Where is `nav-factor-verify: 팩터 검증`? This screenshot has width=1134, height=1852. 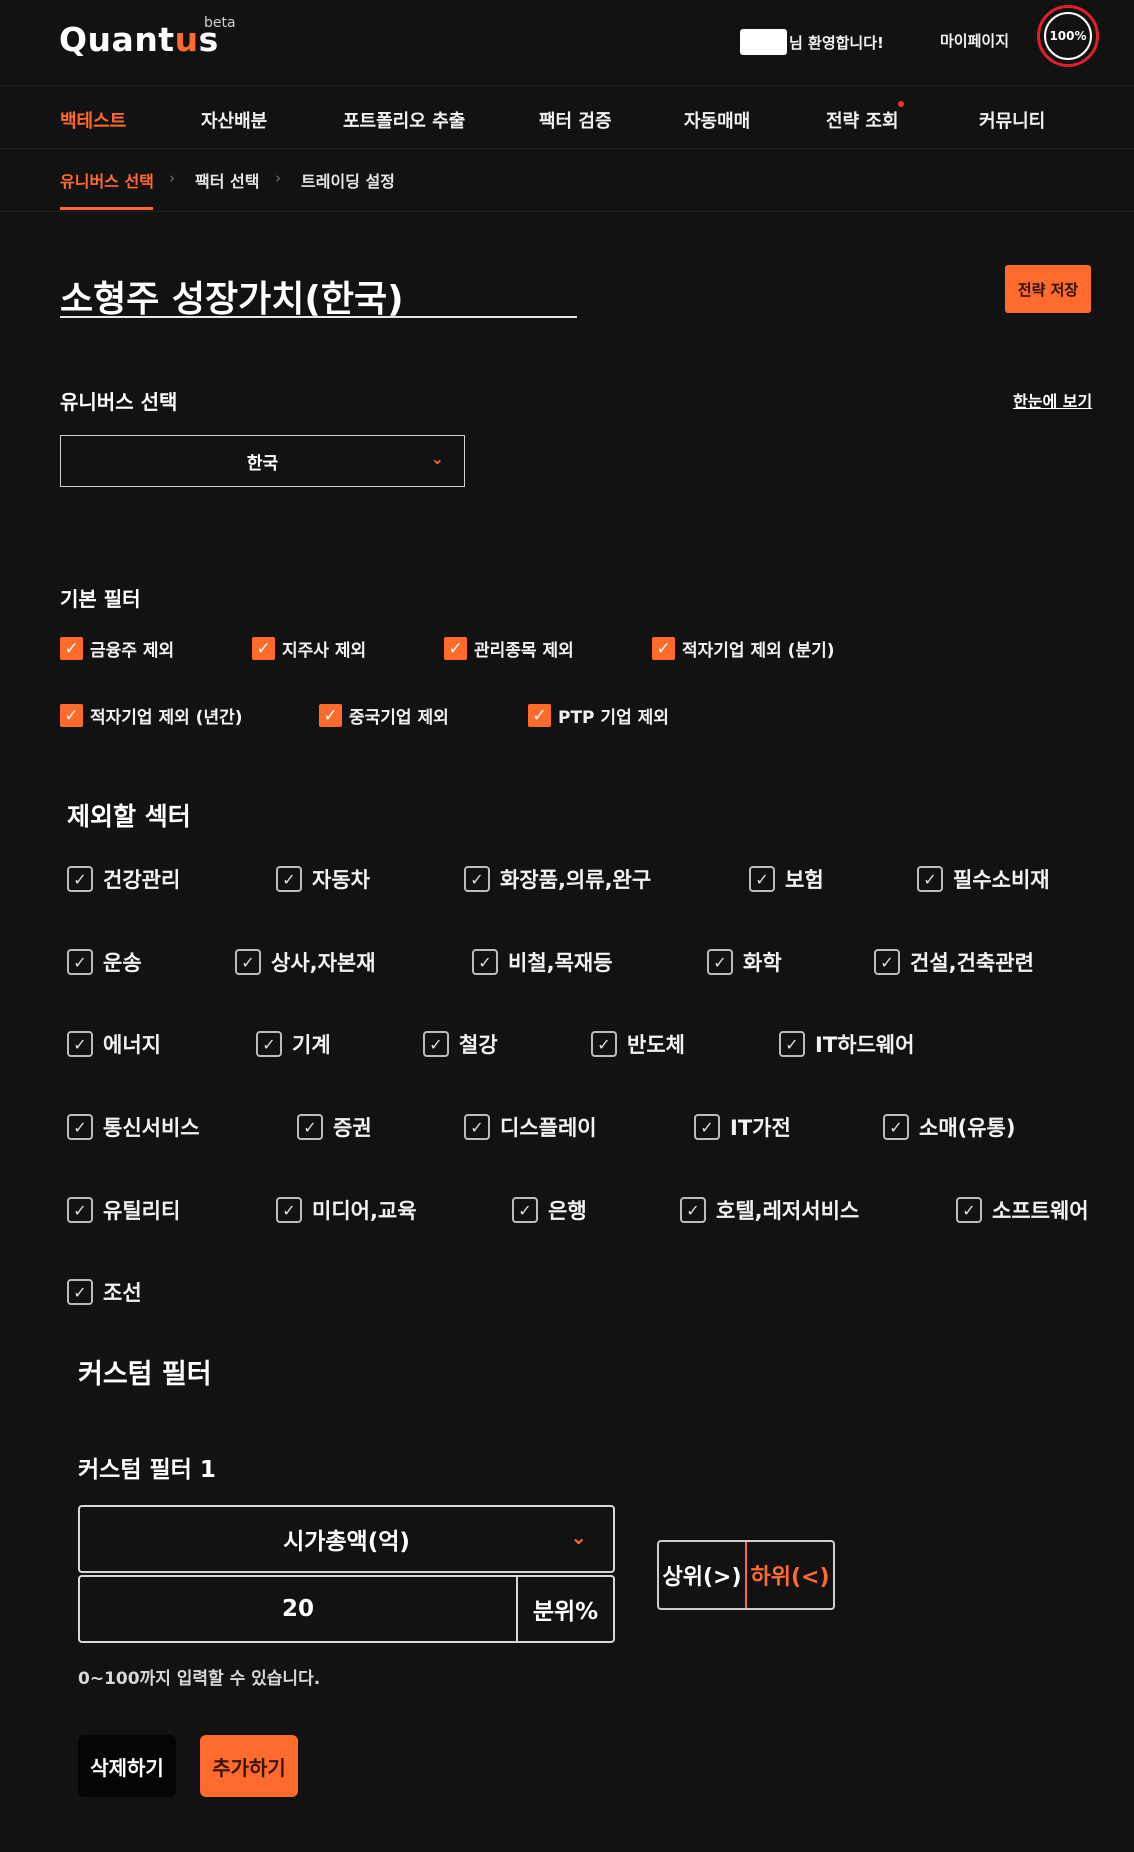
nav-factor-verify: 팩터 검증 is located at coordinates (575, 120).